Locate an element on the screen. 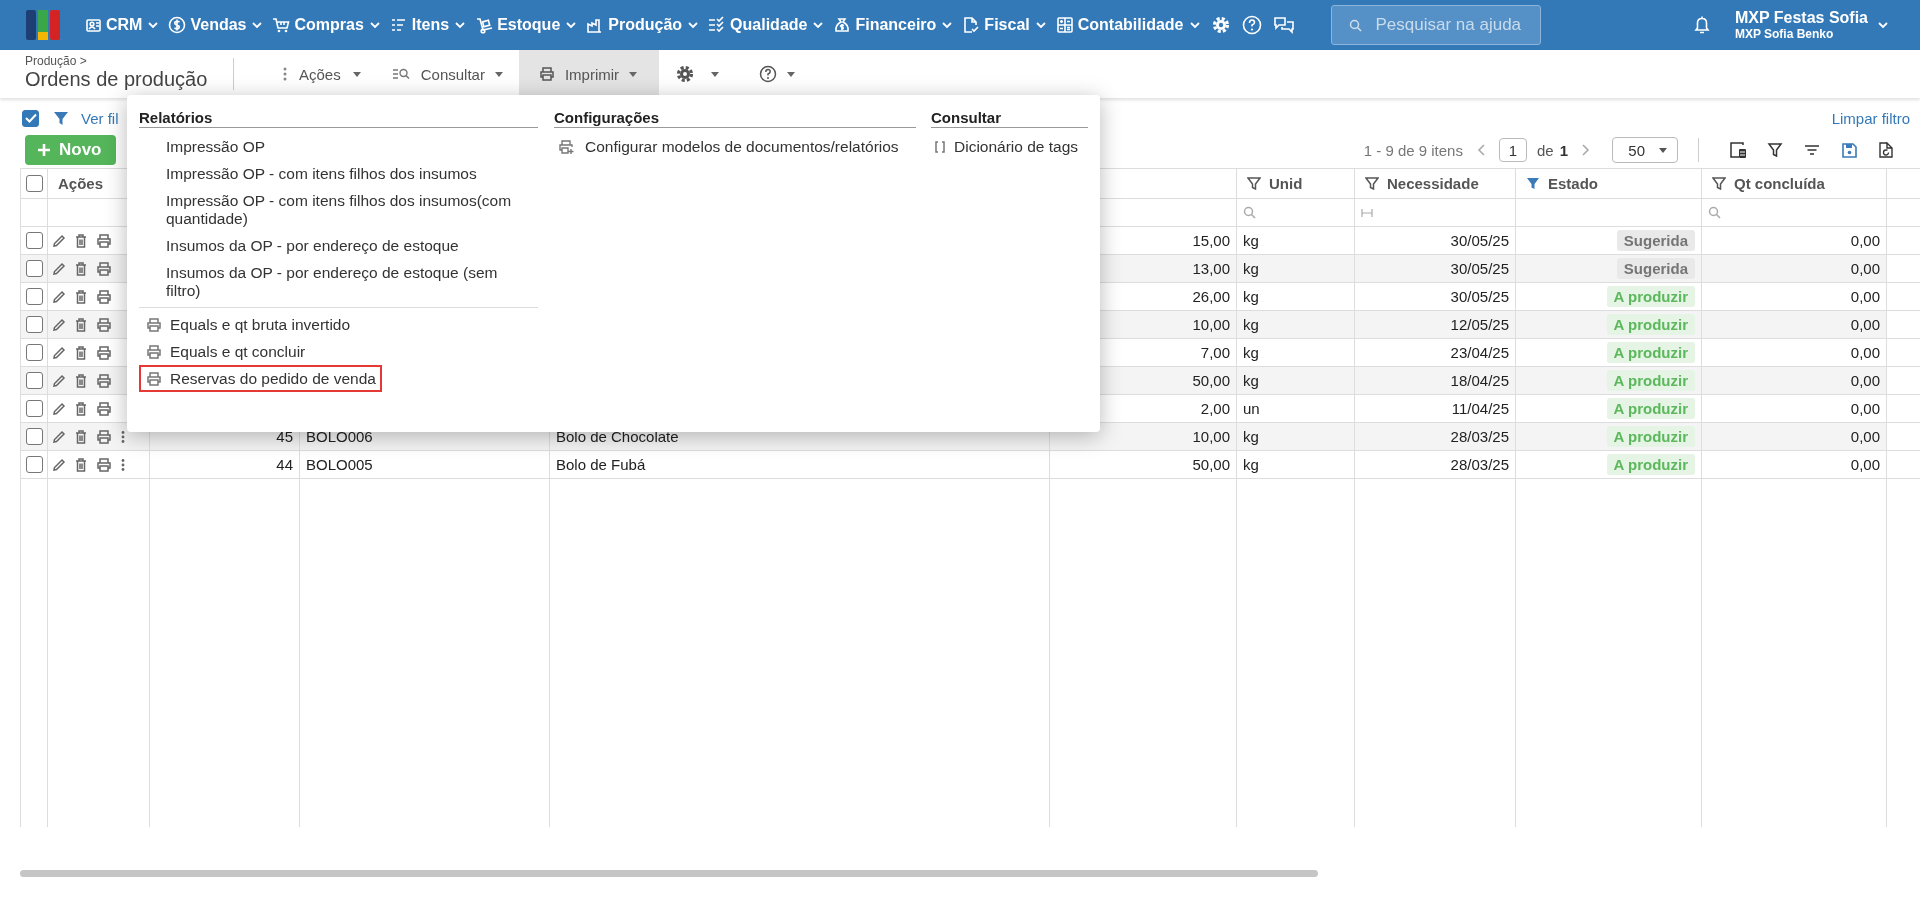  menu-item: Impressão OP - com itens filhos dos insumos is located at coordinates (338, 173).